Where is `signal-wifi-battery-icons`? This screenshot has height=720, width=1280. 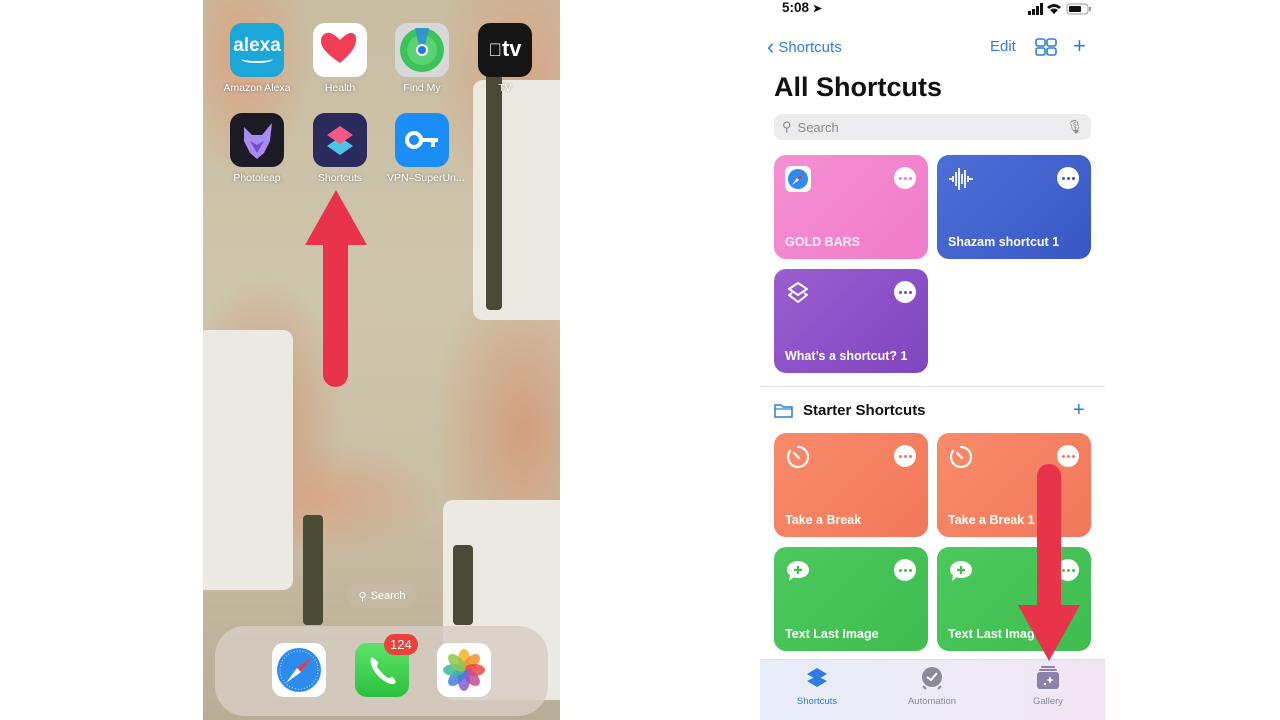
signal-wifi-battery-icons is located at coordinates (1059, 9).